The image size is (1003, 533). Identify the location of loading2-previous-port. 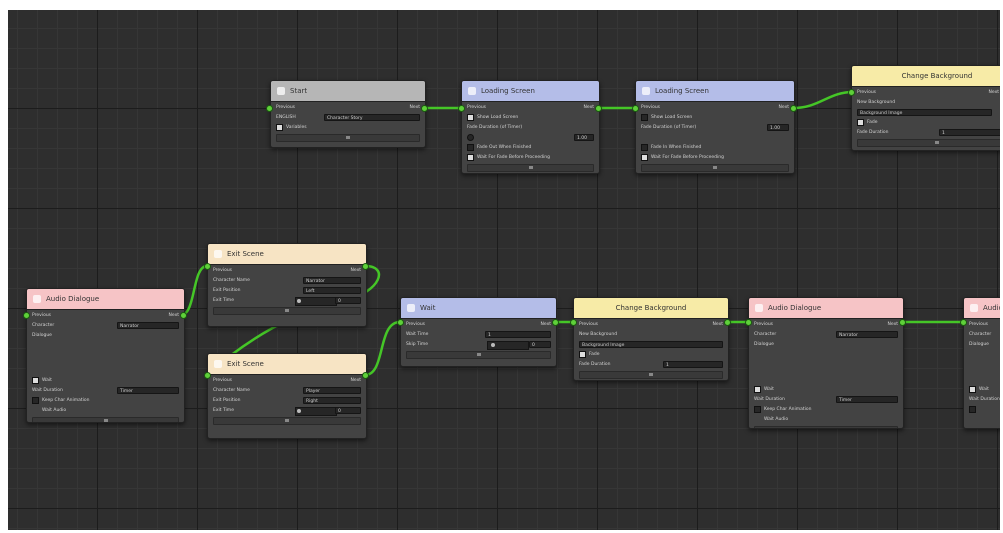
(635, 108).